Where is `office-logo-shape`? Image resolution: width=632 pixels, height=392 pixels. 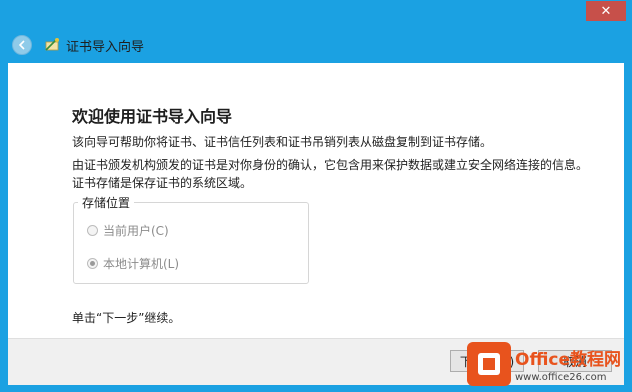
office-logo-shape is located at coordinates (489, 364).